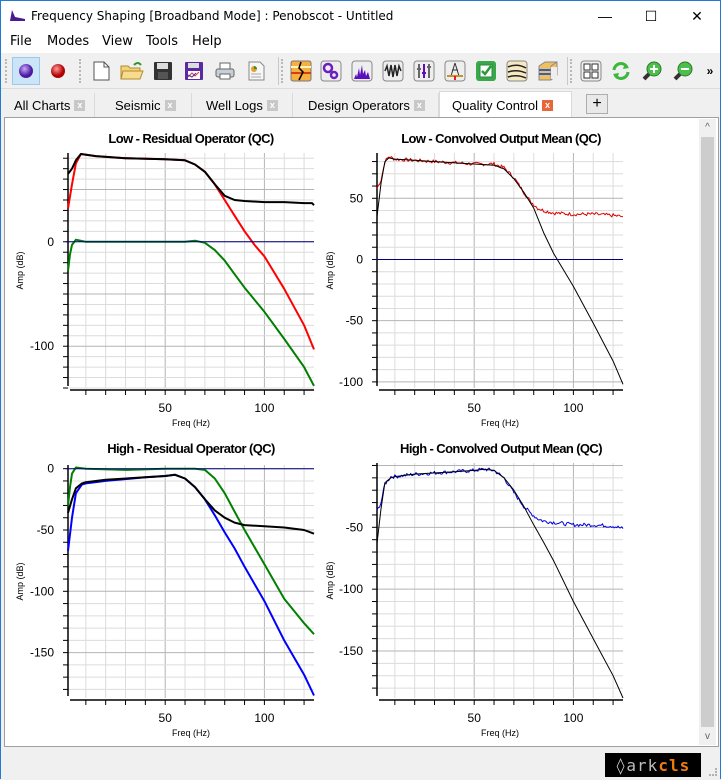 The image size is (721, 780). Describe the element at coordinates (500, 498) in the screenshot. I see `series-line-blue` at that location.